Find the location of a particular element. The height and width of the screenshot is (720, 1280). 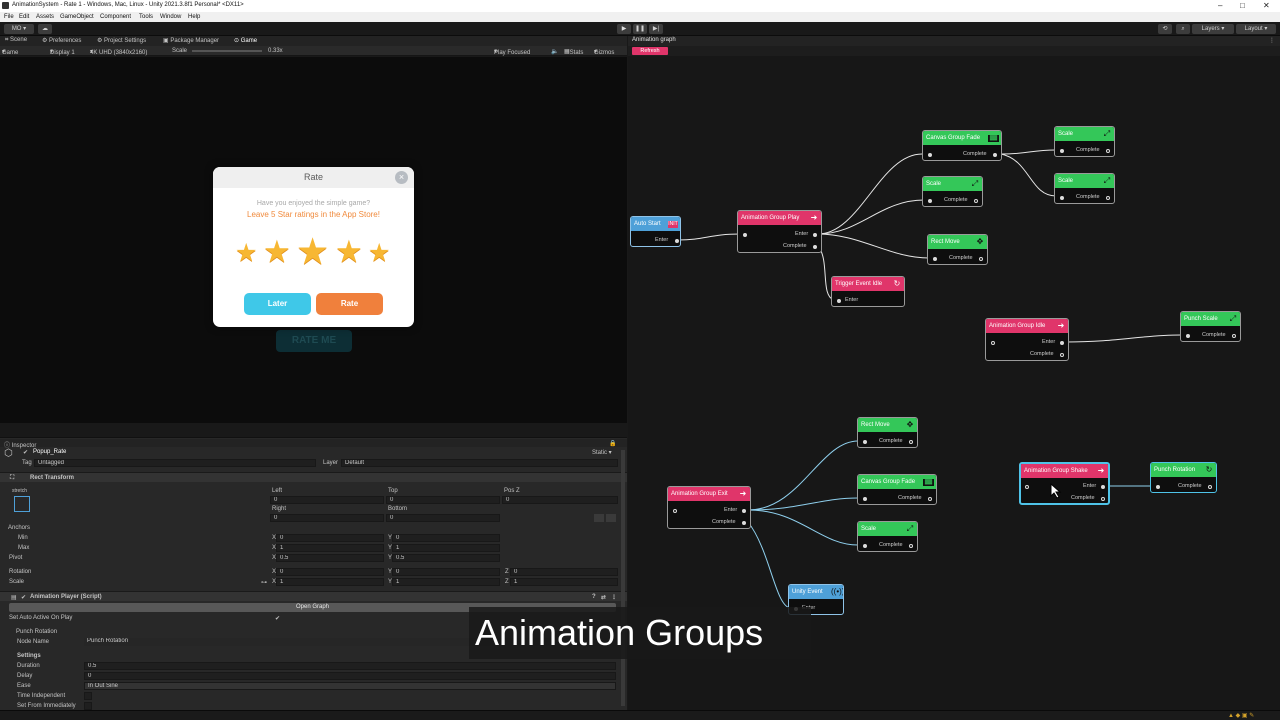

video-caption: Animation Groups is located at coordinates (640, 633).